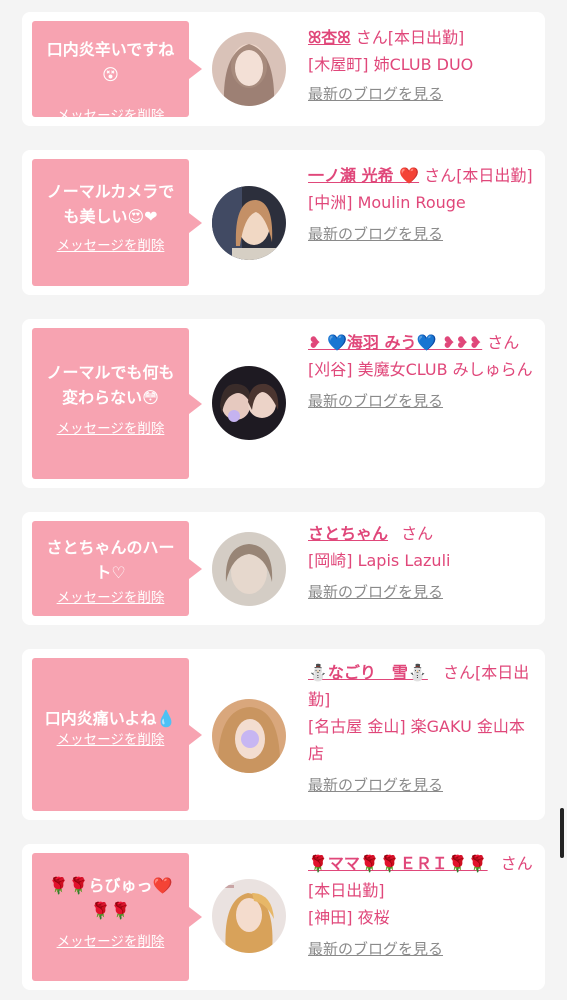 The width and height of the screenshot is (567, 1000). Describe the element at coordinates (110, 898) in the screenshot. I see `message-text: 🌹🌹らびゅっ❤️🌹🌹` at that location.